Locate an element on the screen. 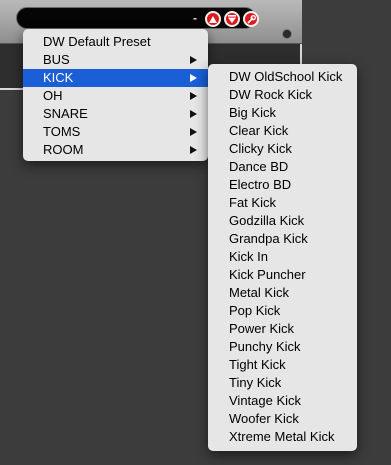  next-preset-button is located at coordinates (232, 19).